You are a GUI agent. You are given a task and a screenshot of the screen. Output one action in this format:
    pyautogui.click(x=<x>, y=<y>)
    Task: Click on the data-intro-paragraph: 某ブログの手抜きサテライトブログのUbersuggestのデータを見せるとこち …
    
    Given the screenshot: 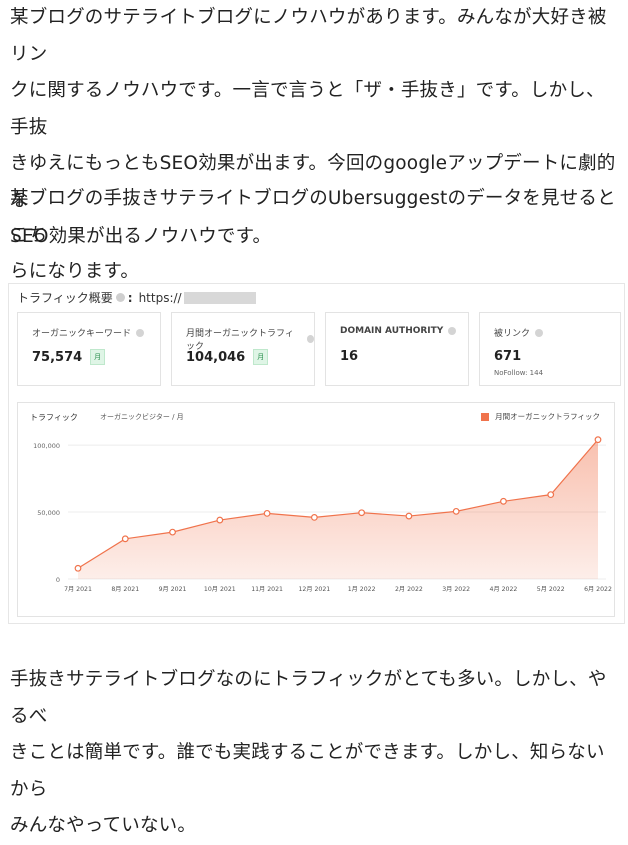 What is the action you would take?
    pyautogui.click(x=313, y=235)
    